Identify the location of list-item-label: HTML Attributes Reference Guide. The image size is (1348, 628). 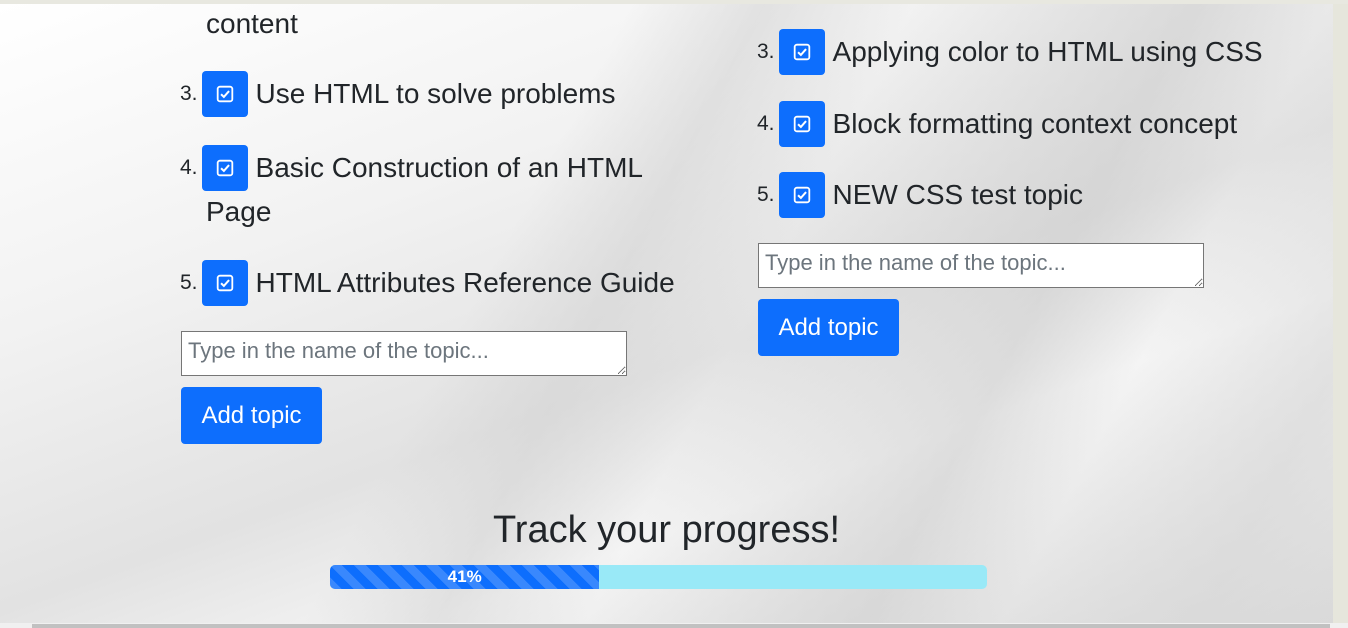
(465, 282).